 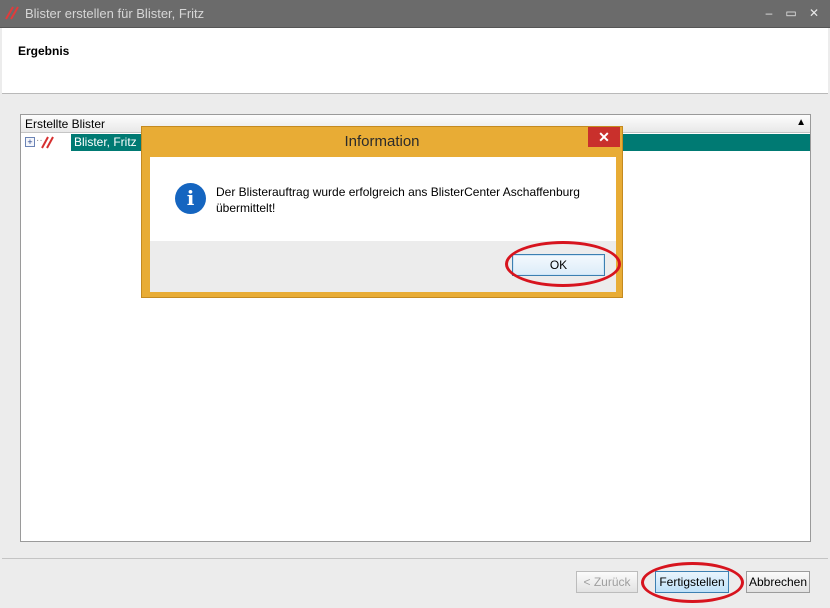 I want to click on blister-app-icon, so click(x=12, y=13).